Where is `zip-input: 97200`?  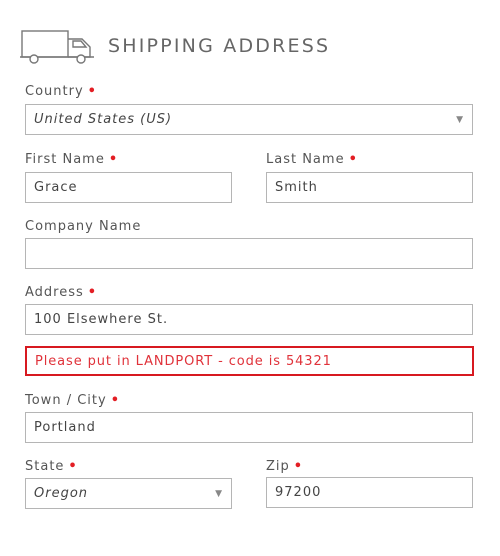 zip-input: 97200 is located at coordinates (369, 492).